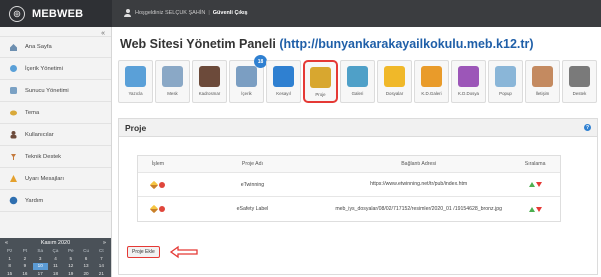  I want to click on calendar-day: 18, so click(55, 274).